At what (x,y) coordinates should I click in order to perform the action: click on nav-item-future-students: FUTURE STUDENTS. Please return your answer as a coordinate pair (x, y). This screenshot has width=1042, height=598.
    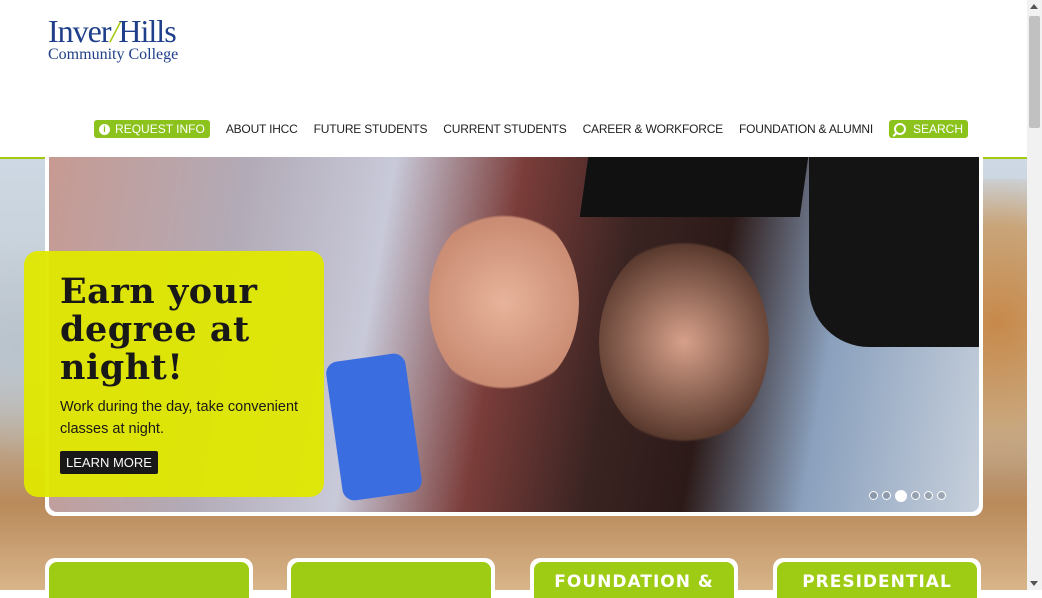
    Looking at the image, I should click on (371, 129).